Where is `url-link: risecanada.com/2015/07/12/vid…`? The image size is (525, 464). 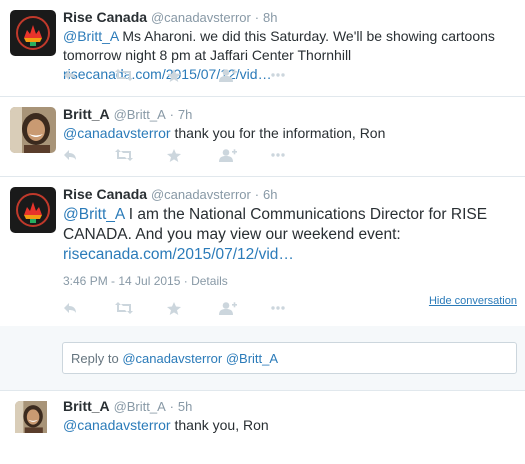 url-link: risecanada.com/2015/07/12/vid… is located at coordinates (178, 254).